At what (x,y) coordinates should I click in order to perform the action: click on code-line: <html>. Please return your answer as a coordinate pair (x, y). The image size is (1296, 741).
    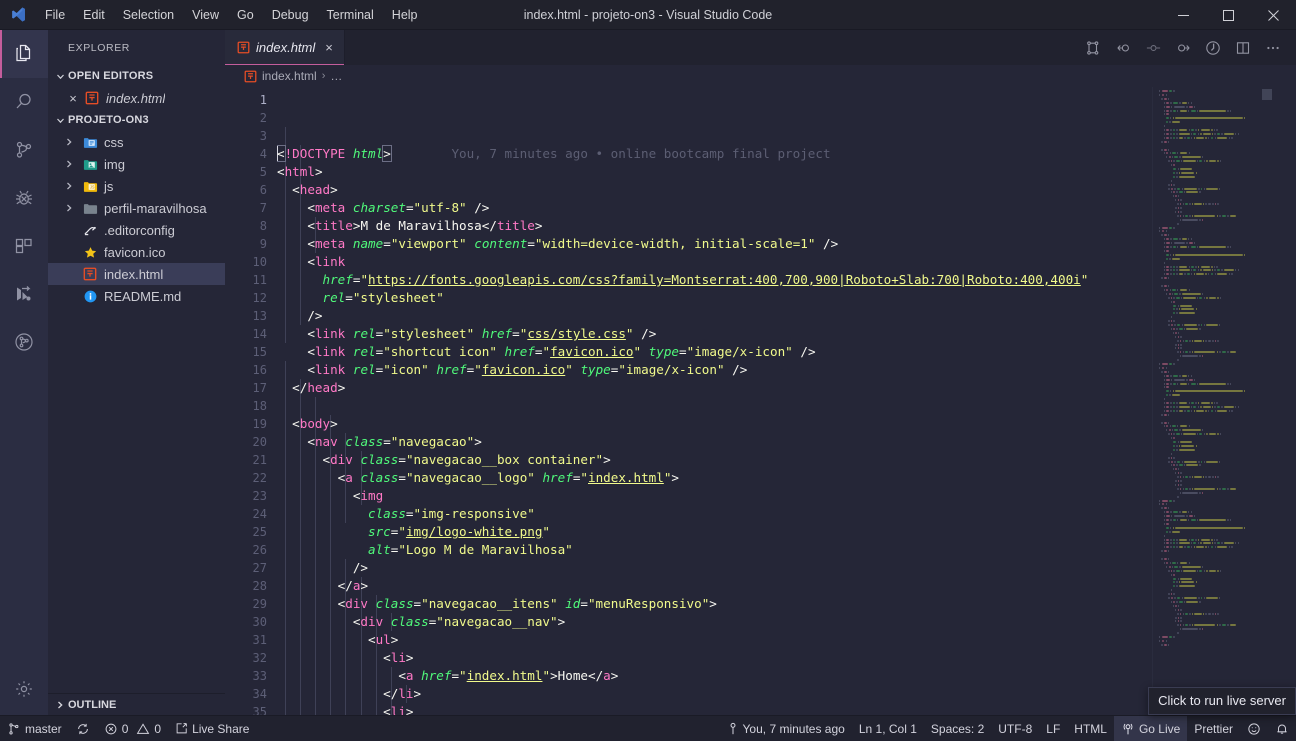
    Looking at the image, I should click on (714, 172).